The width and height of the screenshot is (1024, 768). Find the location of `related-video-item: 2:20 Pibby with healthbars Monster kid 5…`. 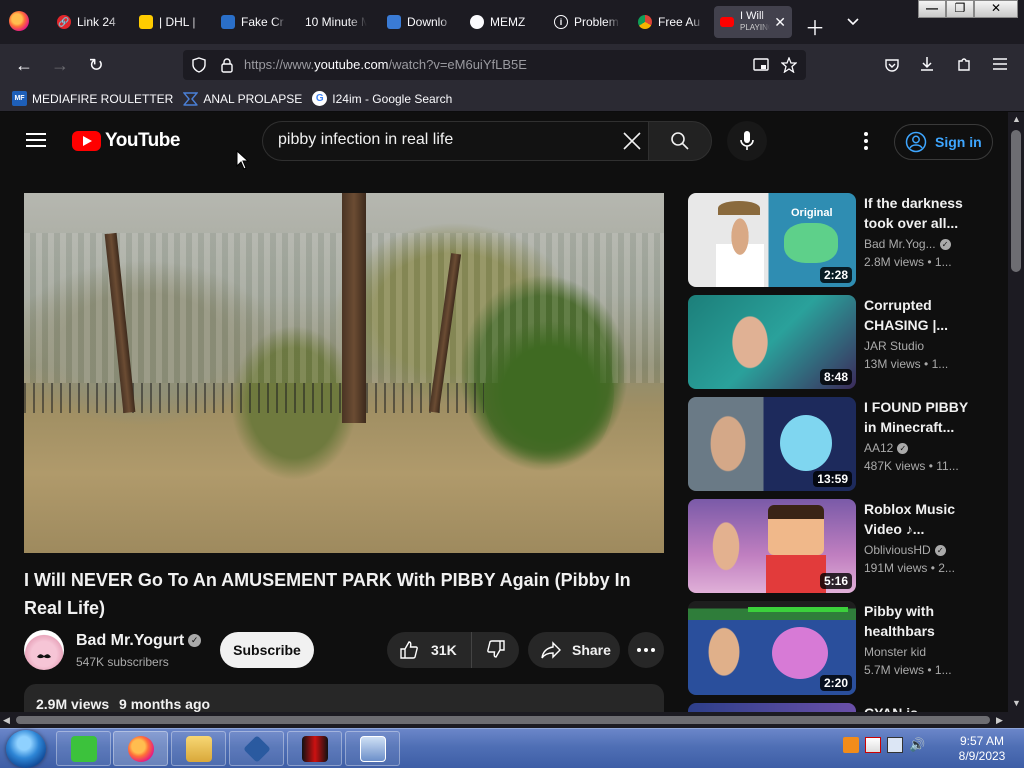

related-video-item: 2:20 Pibby with healthbars Monster kid 5… is located at coordinates (838, 648).